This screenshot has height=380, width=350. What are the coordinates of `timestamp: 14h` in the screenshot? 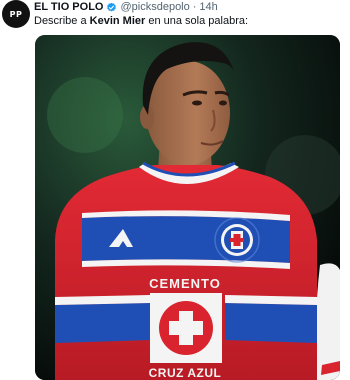 It's located at (208, 7).